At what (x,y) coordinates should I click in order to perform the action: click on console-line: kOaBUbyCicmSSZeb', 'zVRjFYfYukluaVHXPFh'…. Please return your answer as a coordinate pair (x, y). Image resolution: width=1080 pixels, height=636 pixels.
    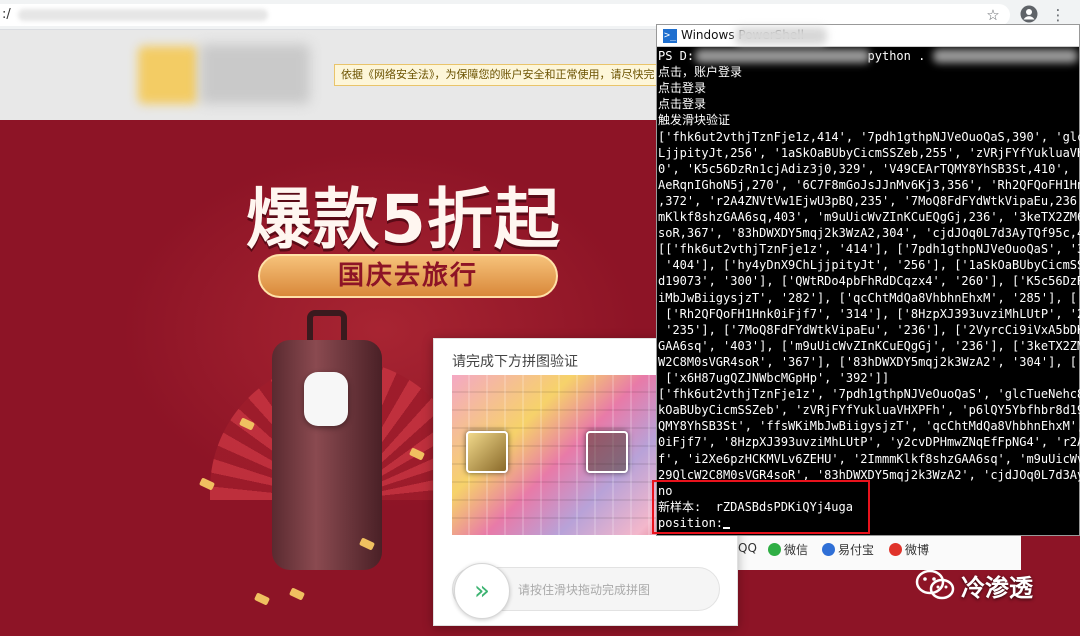
    Looking at the image, I should click on (869, 410).